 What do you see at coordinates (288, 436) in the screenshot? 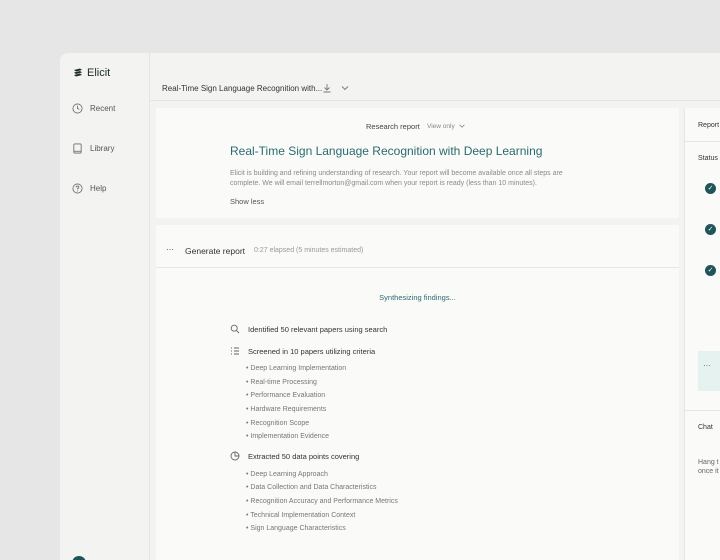
I see `list-item: • Implementation Evidence` at bounding box center [288, 436].